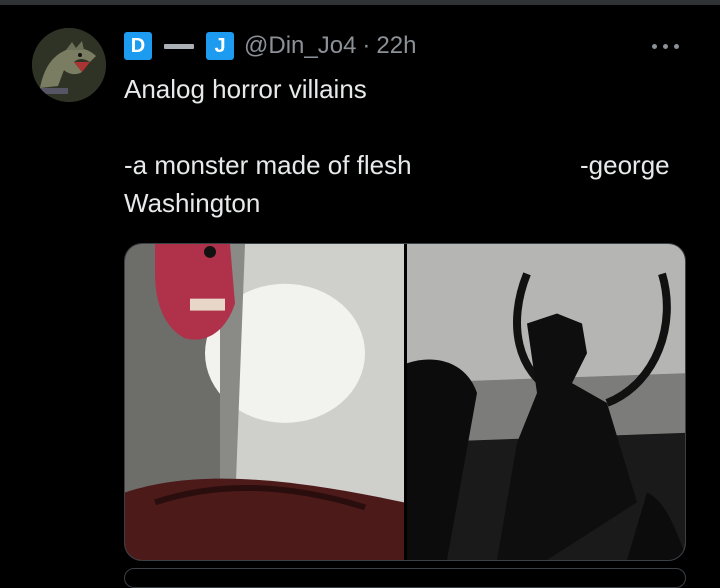 This screenshot has width=720, height=588. What do you see at coordinates (192, 203) in the screenshot?
I see `tweet-text-line3: Washington` at bounding box center [192, 203].